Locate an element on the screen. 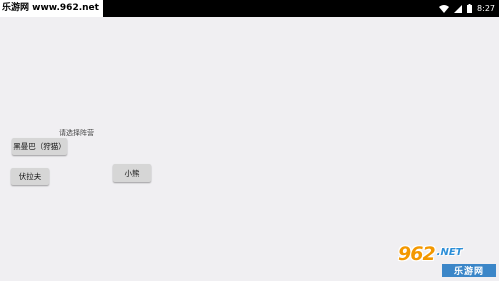  battery-icon is located at coordinates (470, 8).